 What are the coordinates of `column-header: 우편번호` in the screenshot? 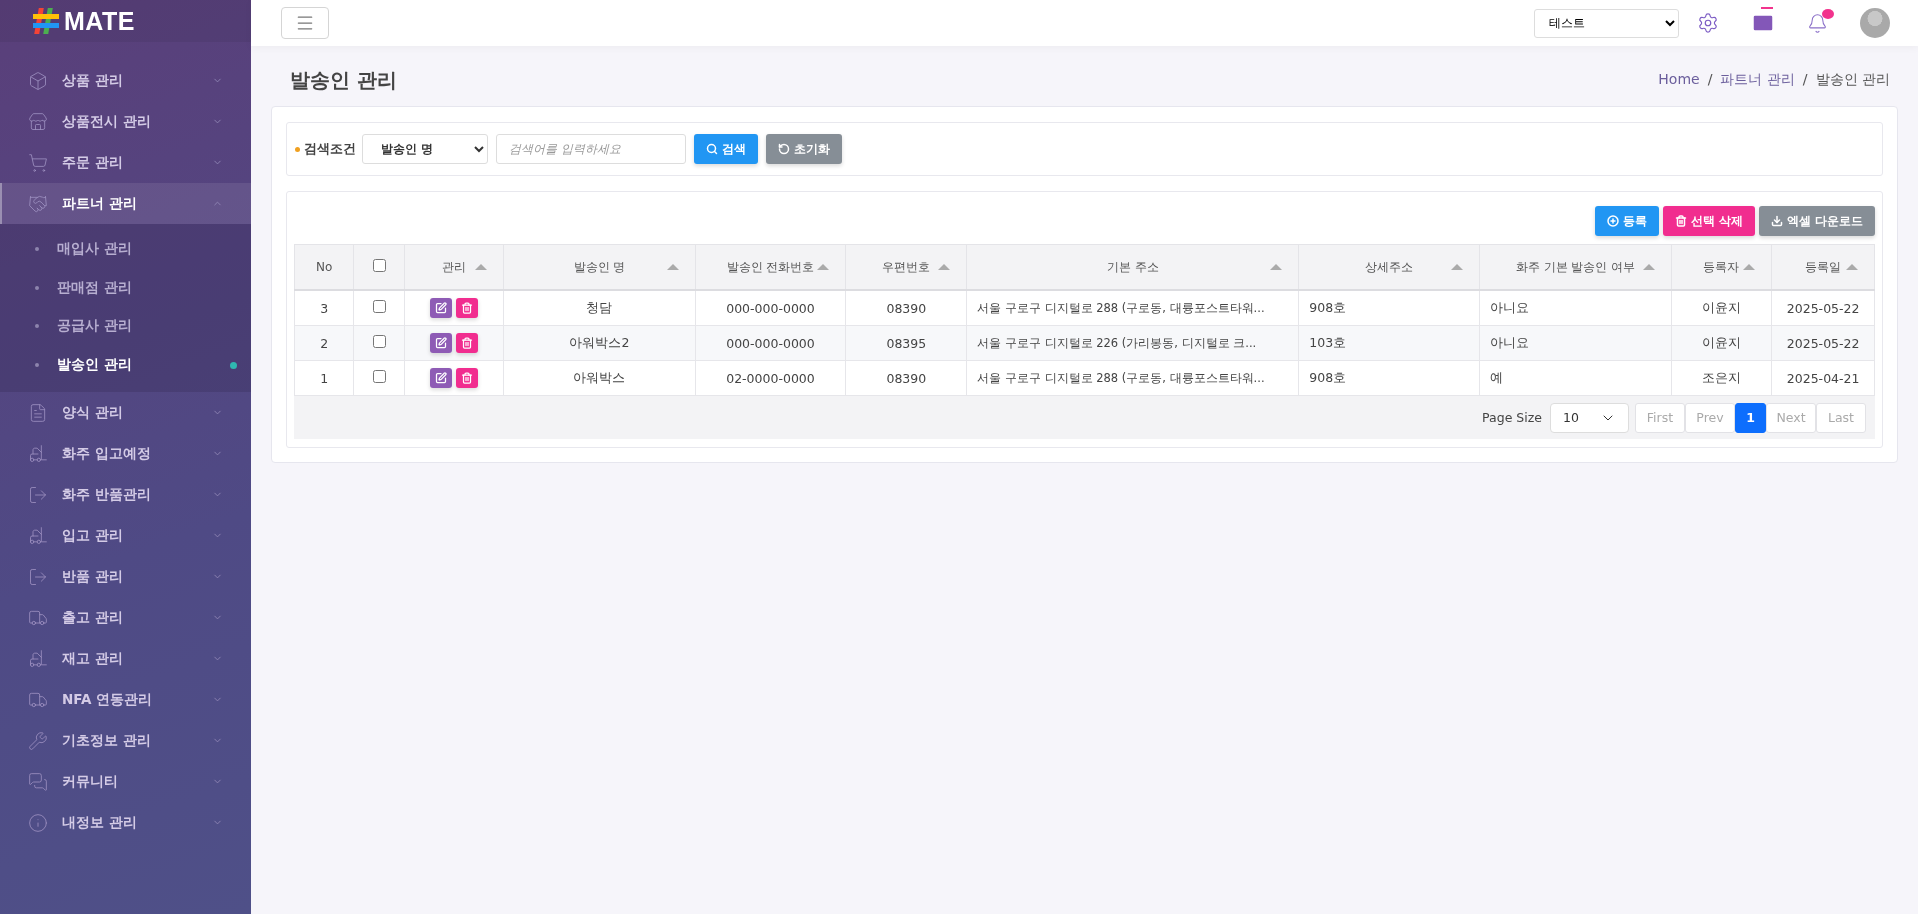 It's located at (906, 267).